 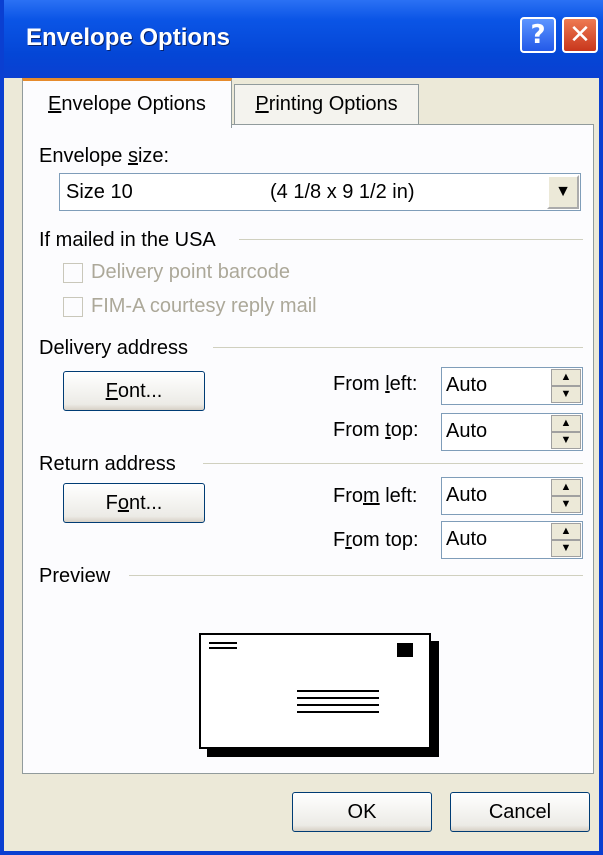 What do you see at coordinates (113, 348) in the screenshot?
I see `delivery-address-title: Delivery address` at bounding box center [113, 348].